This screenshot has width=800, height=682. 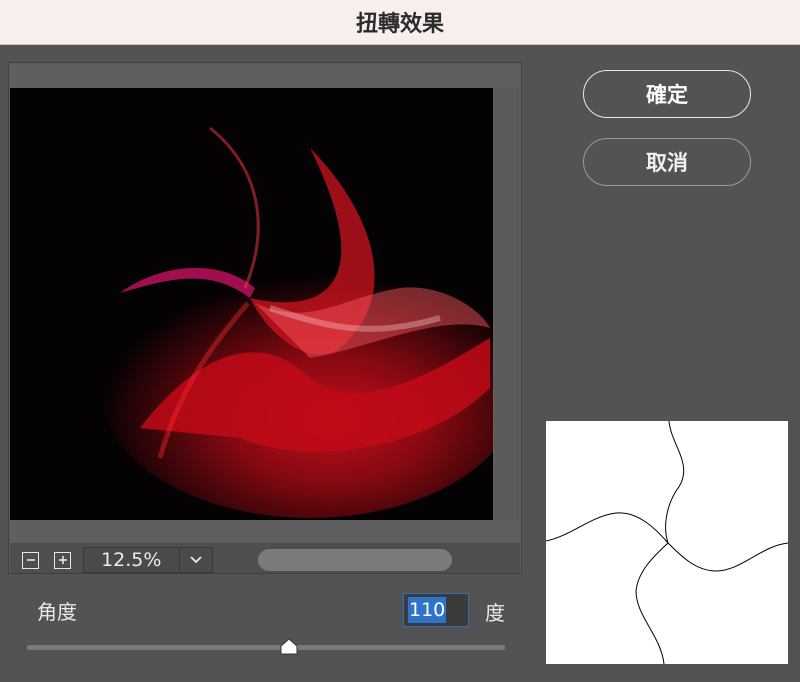 I want to click on plus-icon, so click(x=62, y=560).